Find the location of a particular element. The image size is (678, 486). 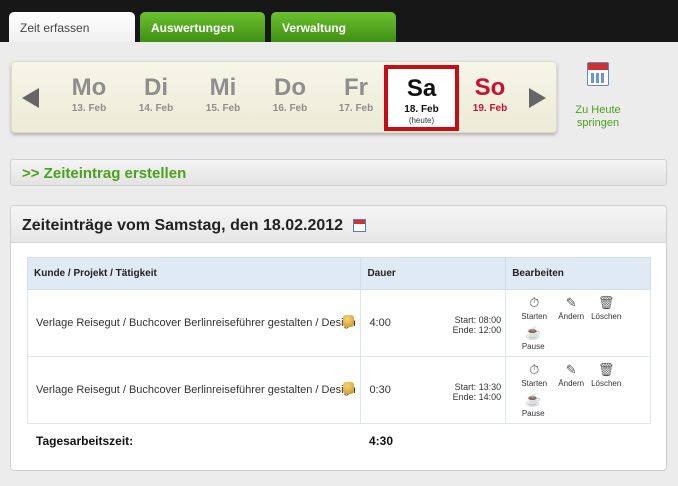

day-date: 13. Feb is located at coordinates (89, 108).